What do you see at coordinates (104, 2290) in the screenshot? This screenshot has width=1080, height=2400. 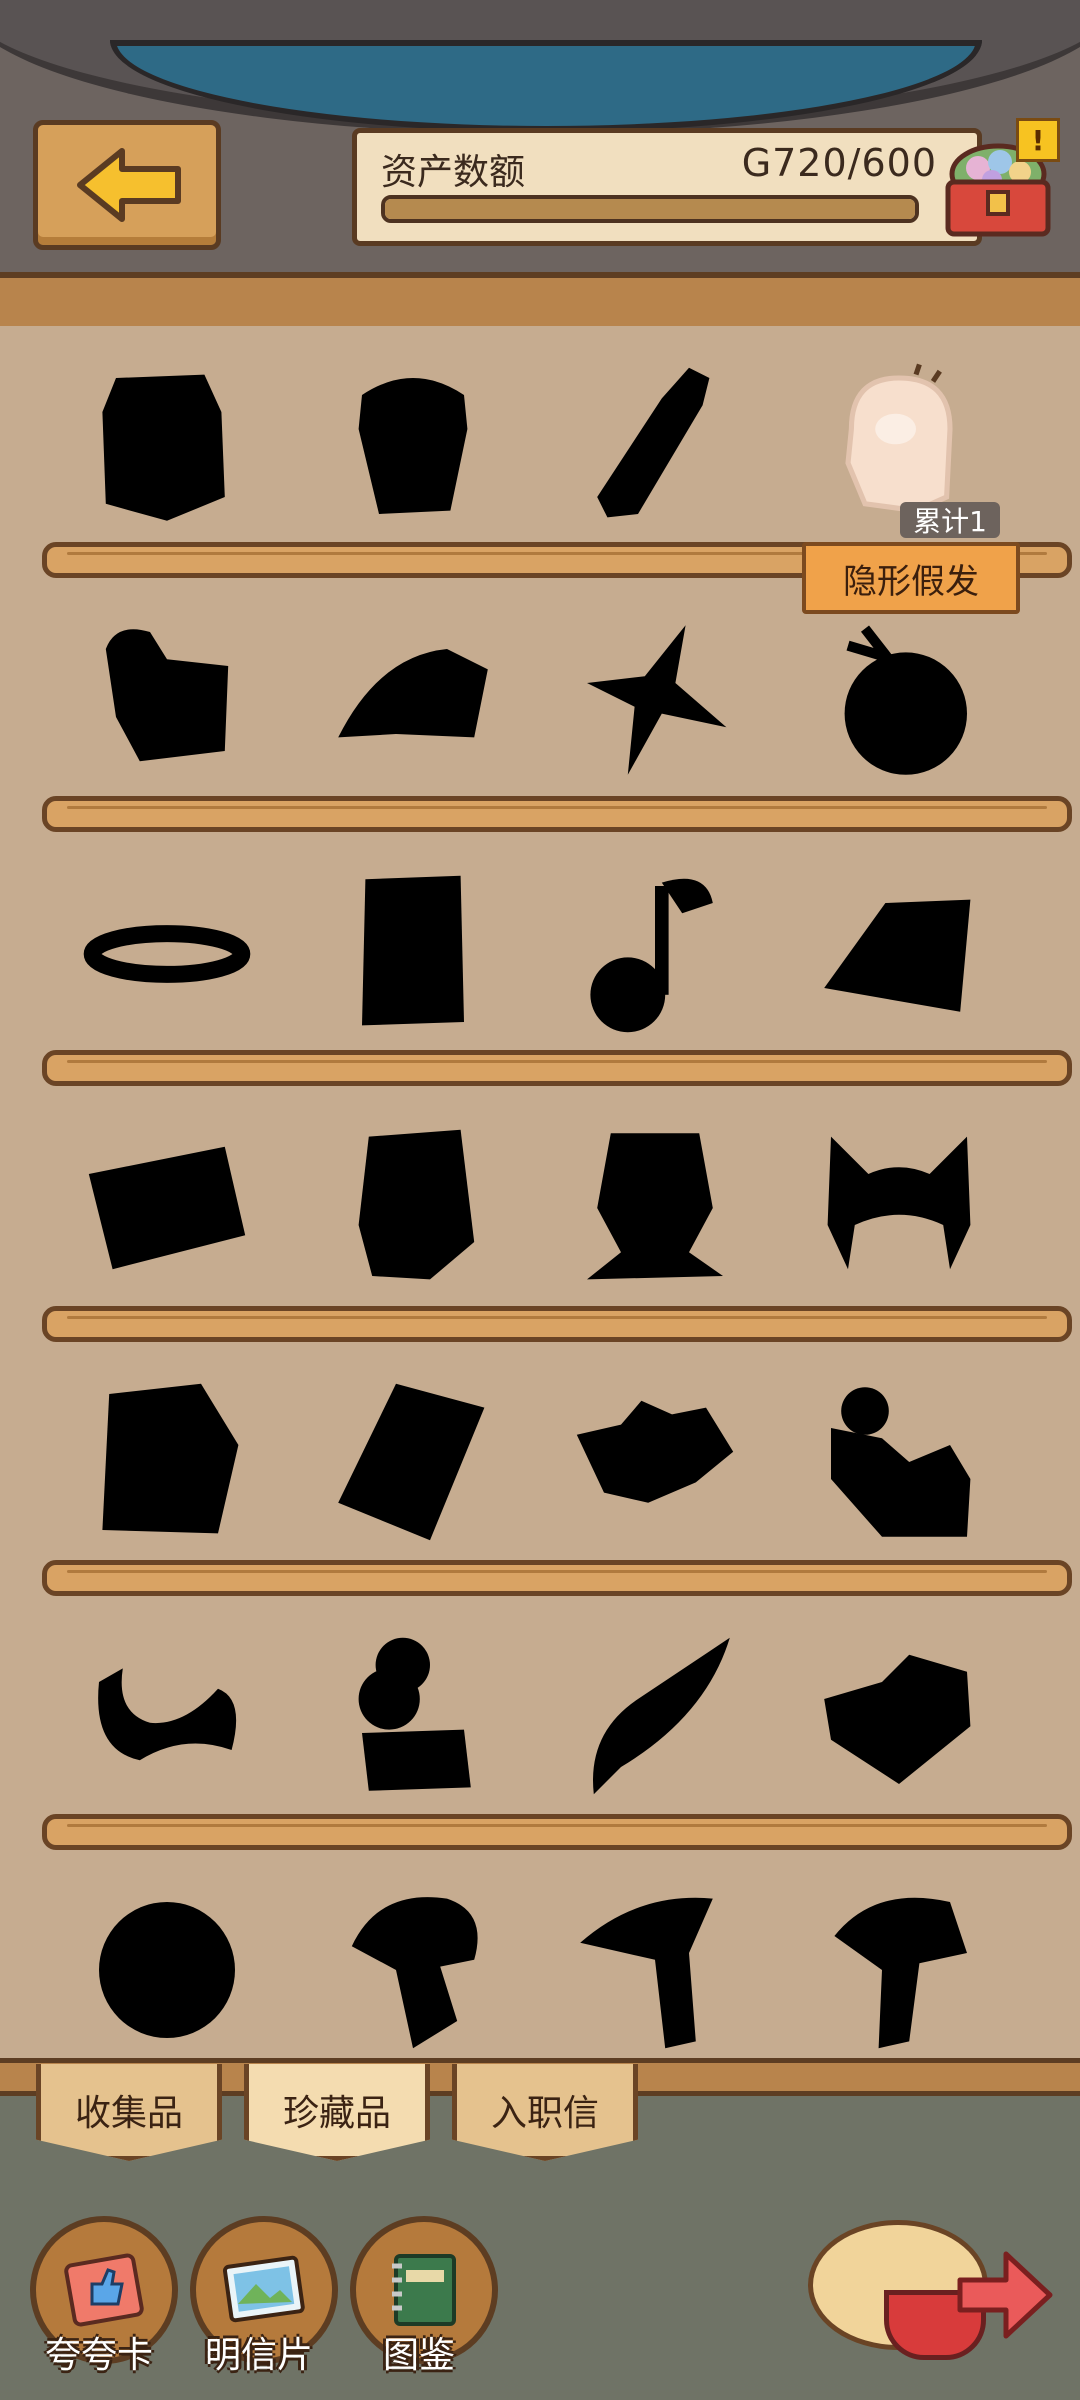 I see `thumbs-up-card-icon` at bounding box center [104, 2290].